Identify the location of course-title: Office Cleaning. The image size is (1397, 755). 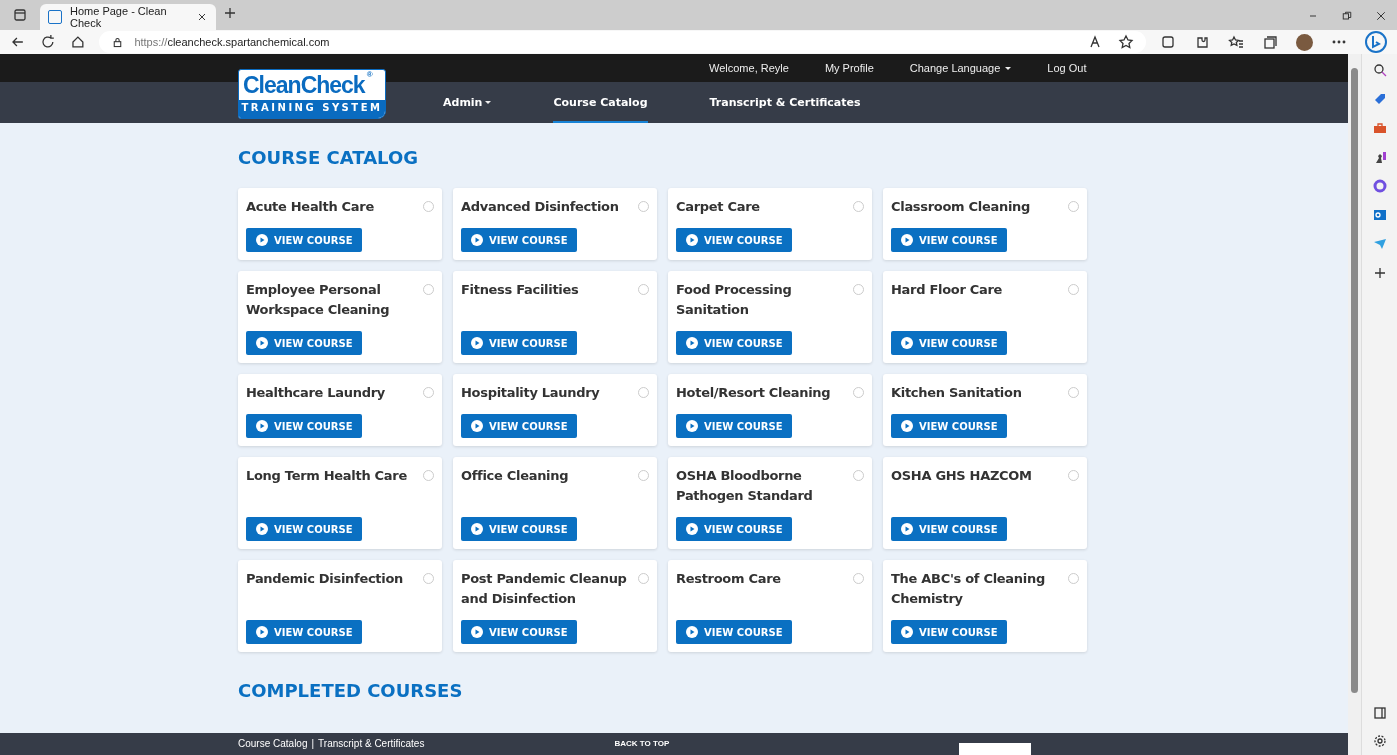
(515, 476).